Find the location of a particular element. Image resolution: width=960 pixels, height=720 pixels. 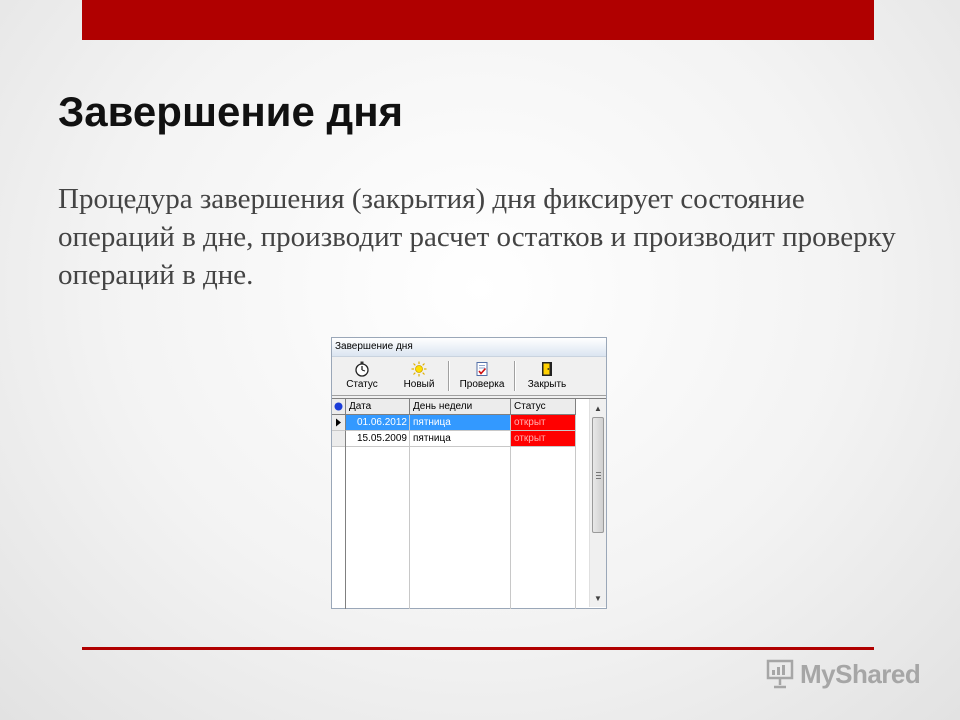

check-button: Проверка is located at coordinates (482, 376).